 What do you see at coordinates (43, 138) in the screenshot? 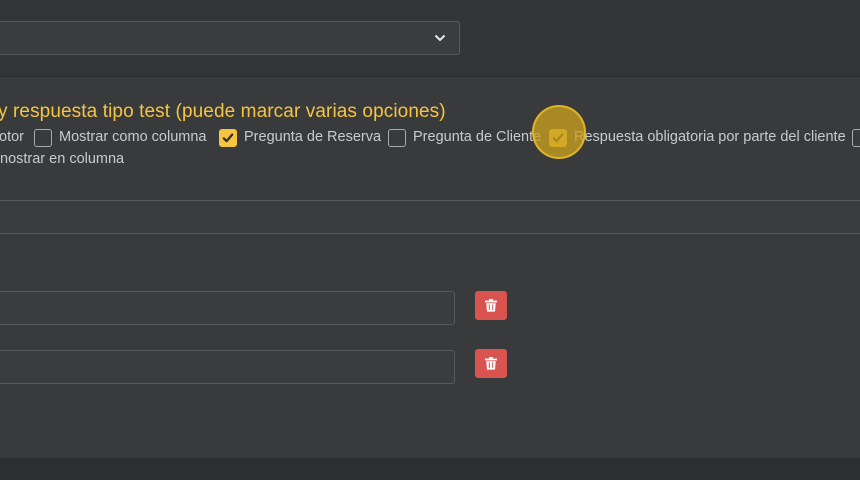
I see `checkbox-mostrar-columna` at bounding box center [43, 138].